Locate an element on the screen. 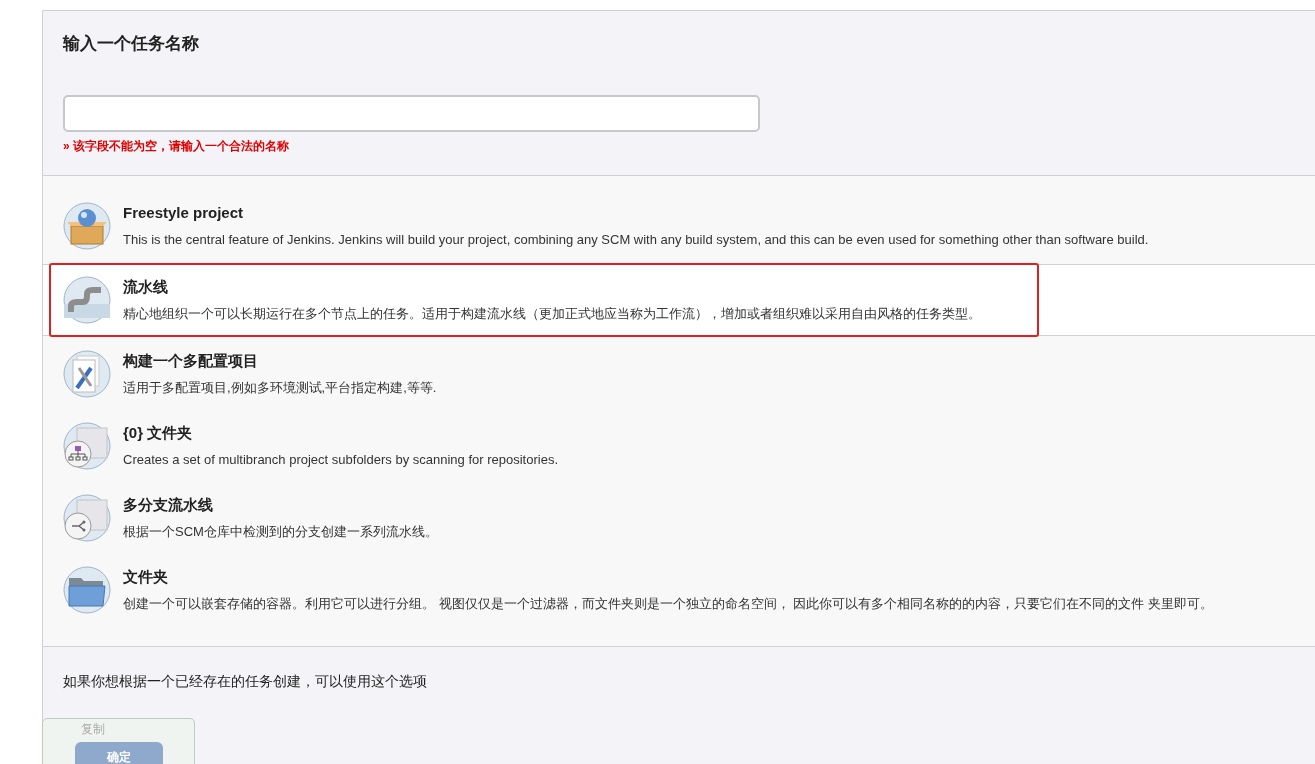  job-type-item: {0} 文件夹 Creates a set of multibranch project subfolders by scanning for repositories. is located at coordinates (679, 445).